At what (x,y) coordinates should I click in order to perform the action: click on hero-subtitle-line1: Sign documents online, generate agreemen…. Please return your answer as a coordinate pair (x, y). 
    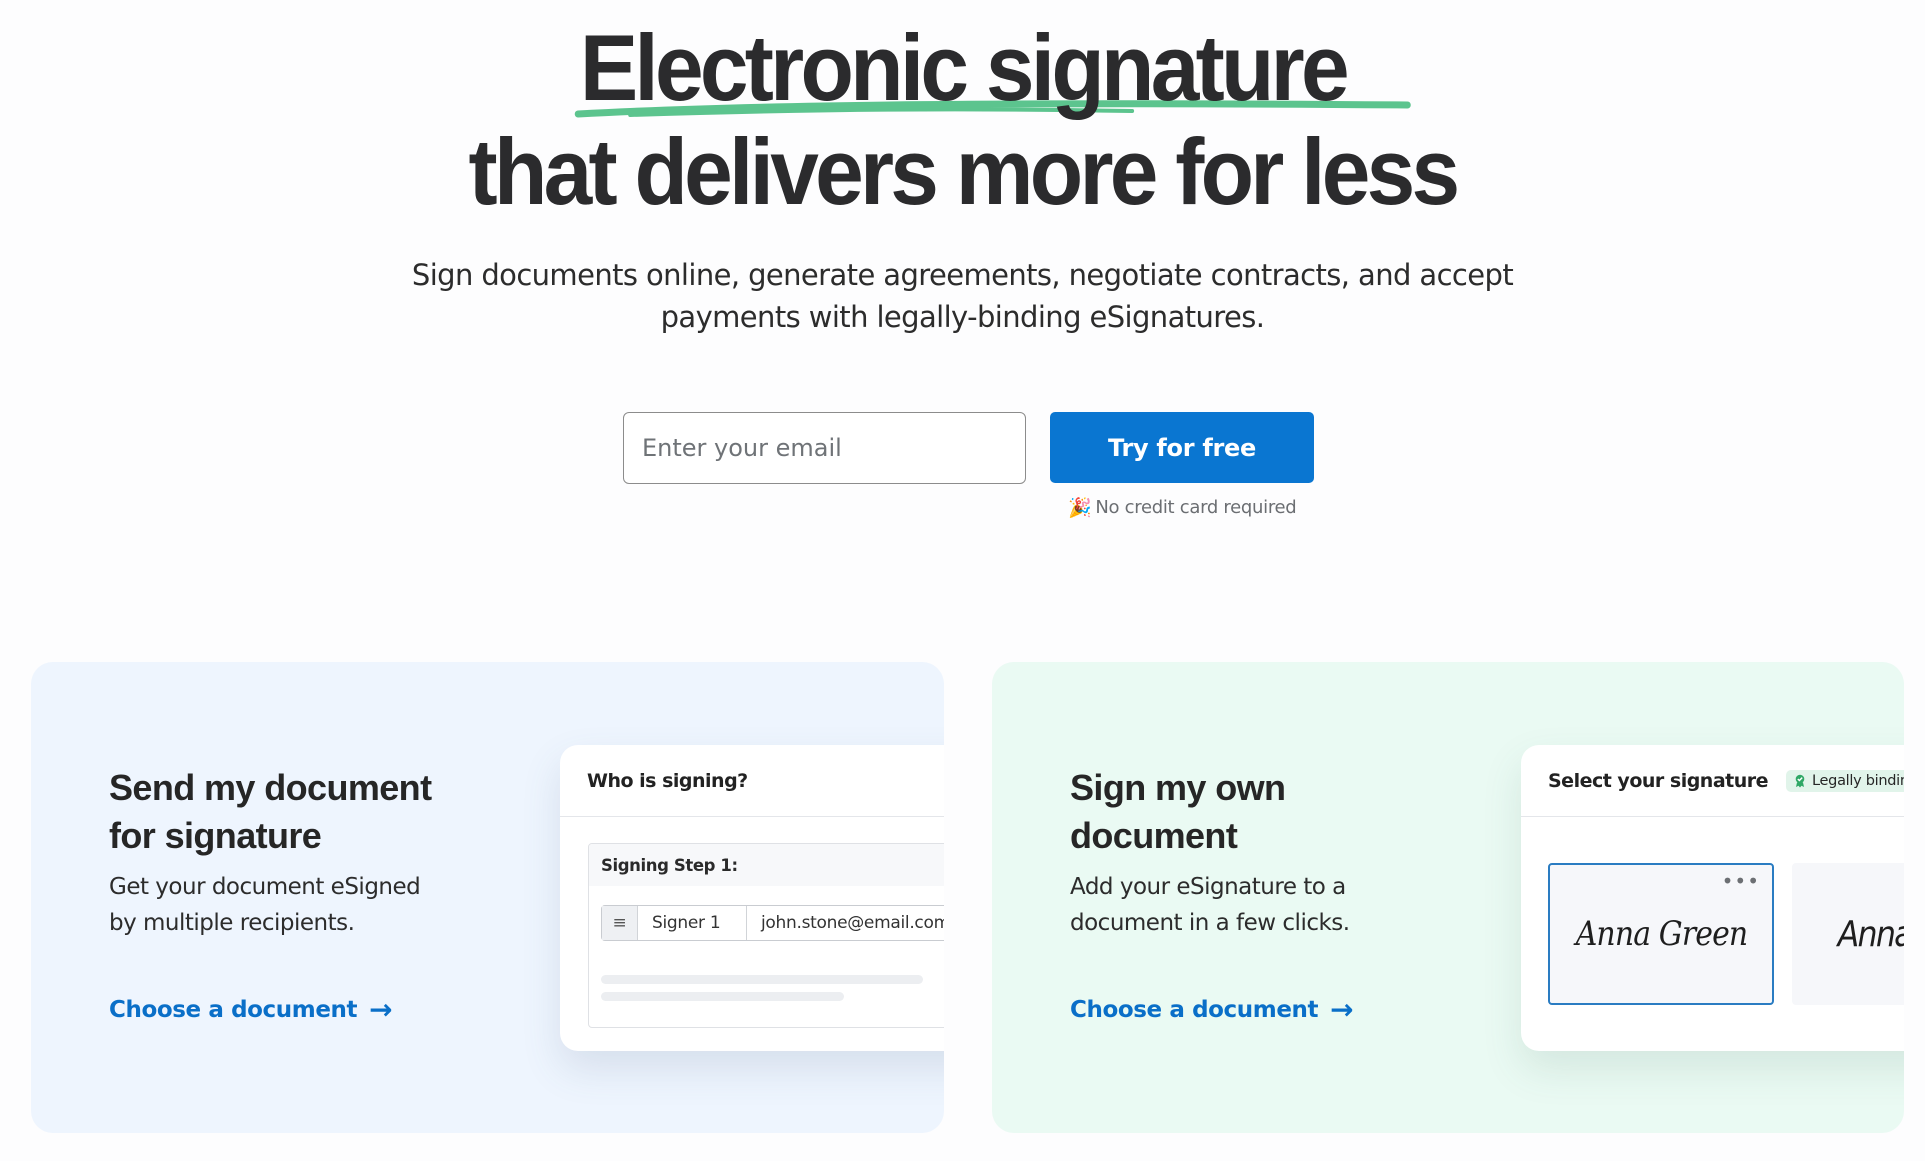
    Looking at the image, I should click on (962, 275).